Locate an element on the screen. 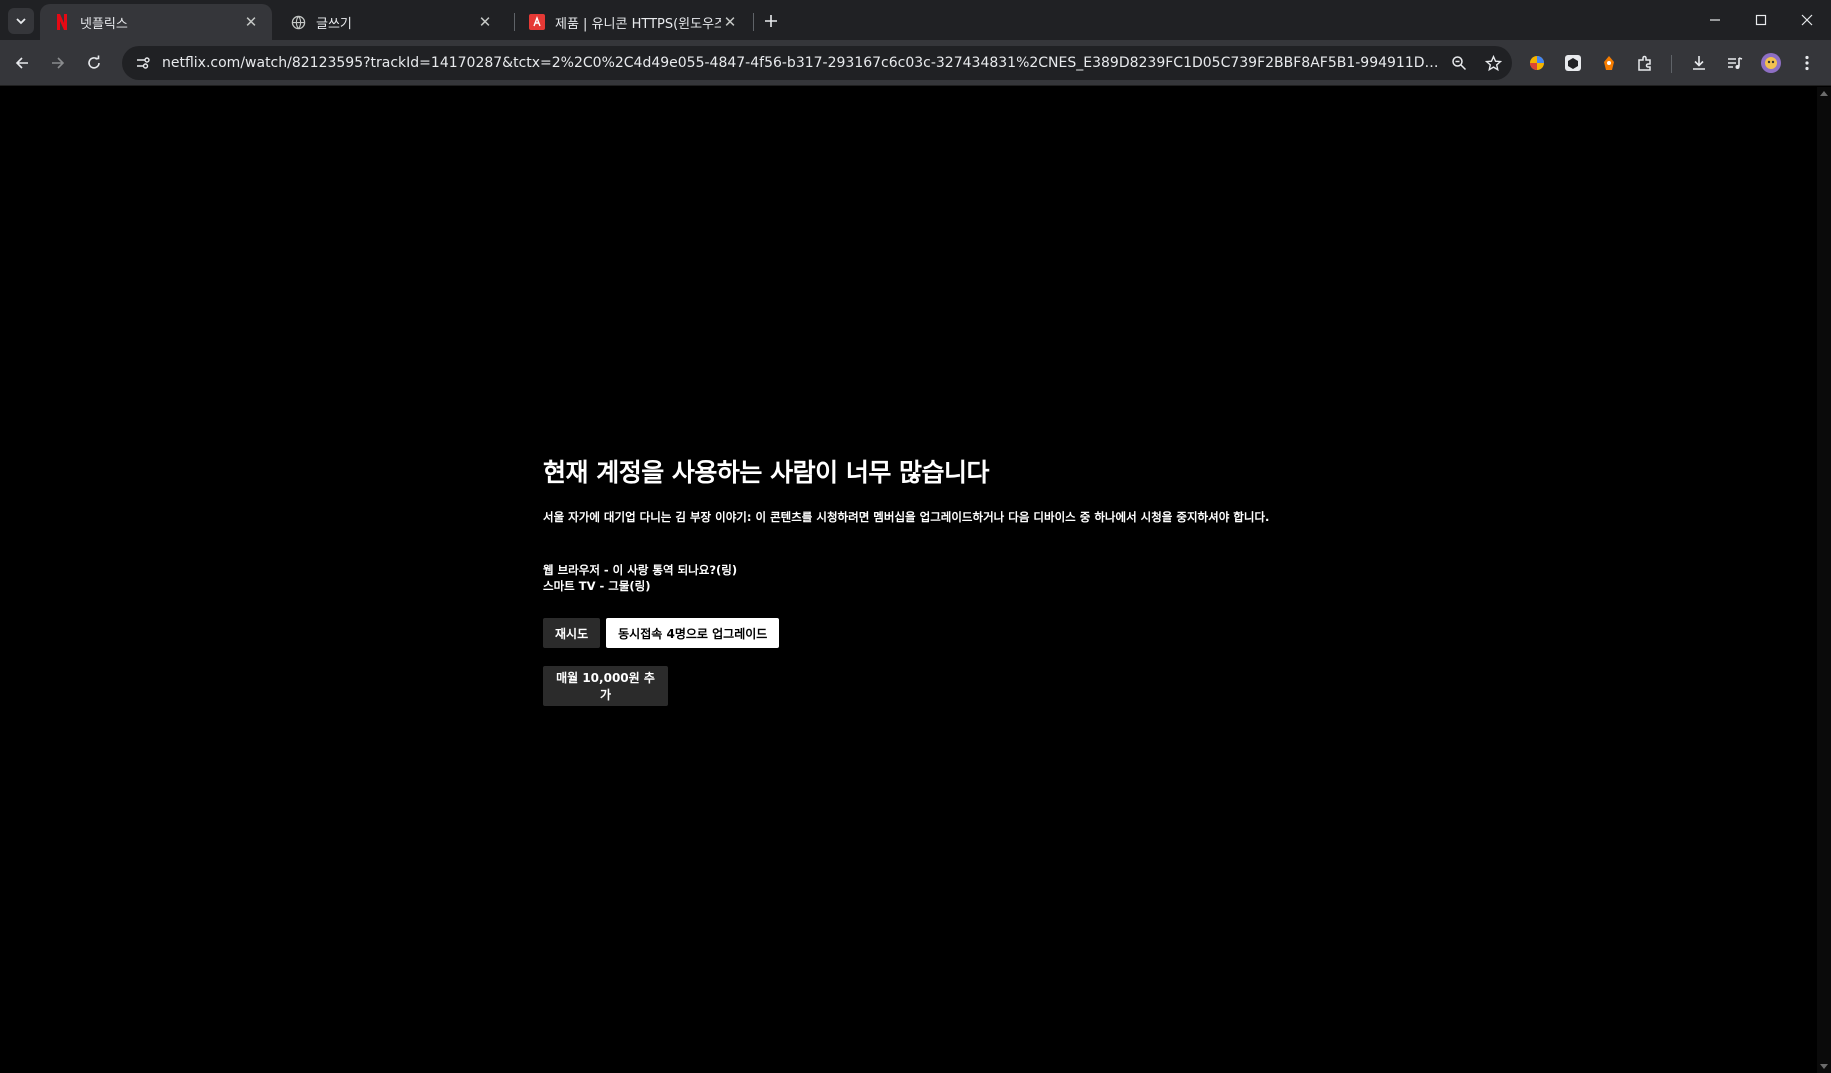 The width and height of the screenshot is (1831, 1073). minimize-icon is located at coordinates (1715, 20).